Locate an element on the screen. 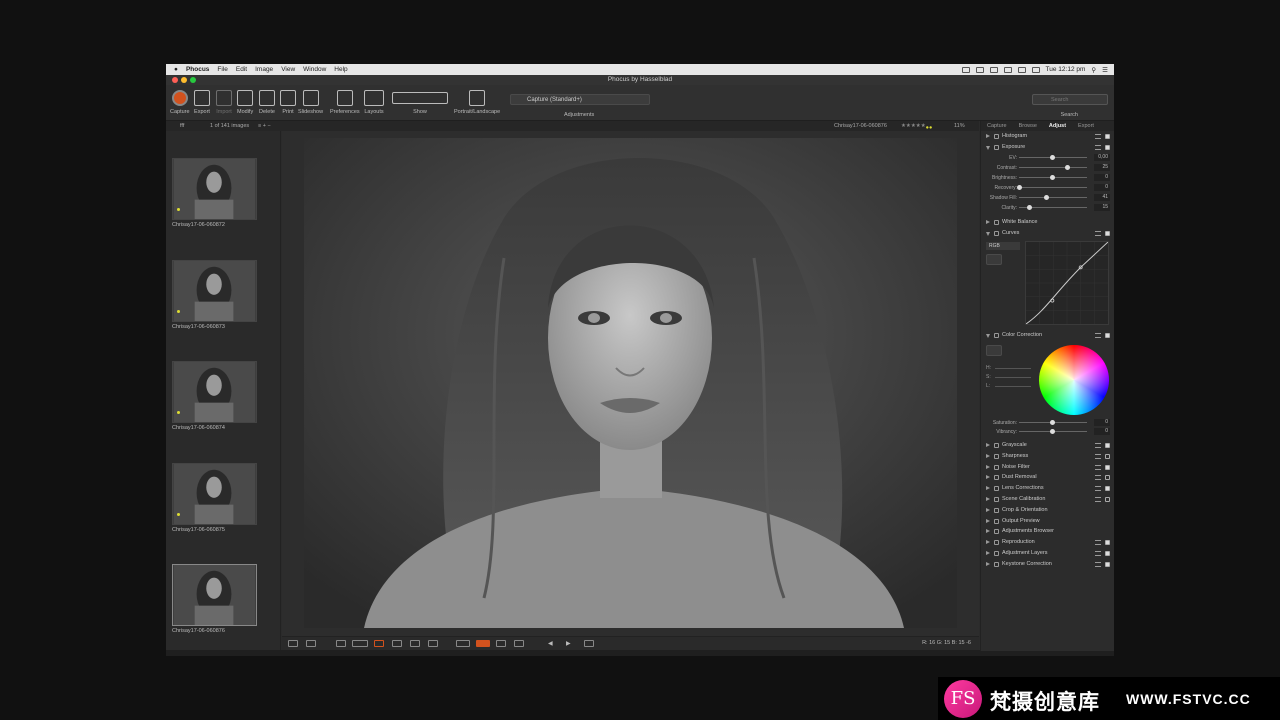  straighten-tool-icon is located at coordinates (360, 643).